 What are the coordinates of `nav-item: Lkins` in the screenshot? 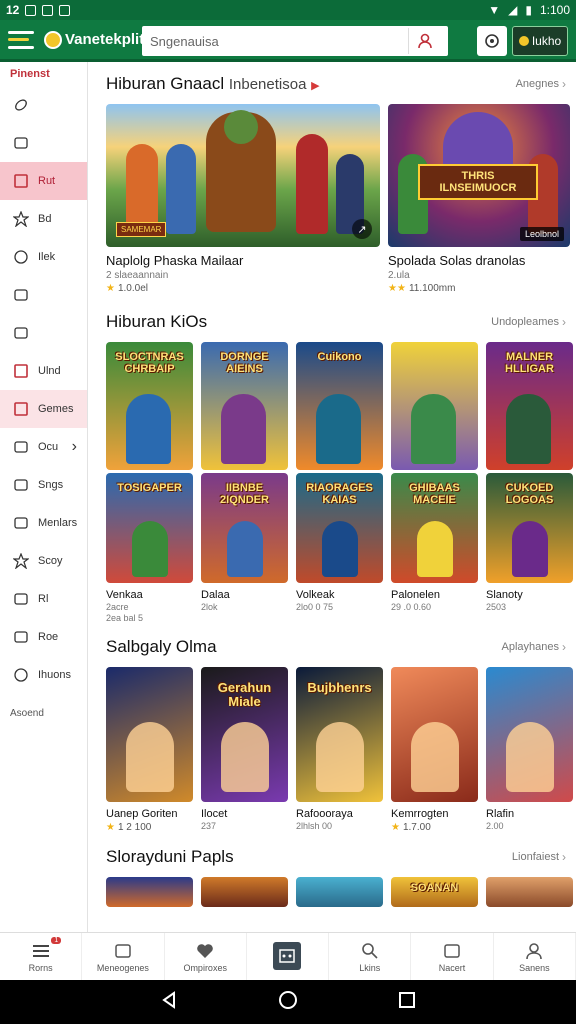 It's located at (370, 956).